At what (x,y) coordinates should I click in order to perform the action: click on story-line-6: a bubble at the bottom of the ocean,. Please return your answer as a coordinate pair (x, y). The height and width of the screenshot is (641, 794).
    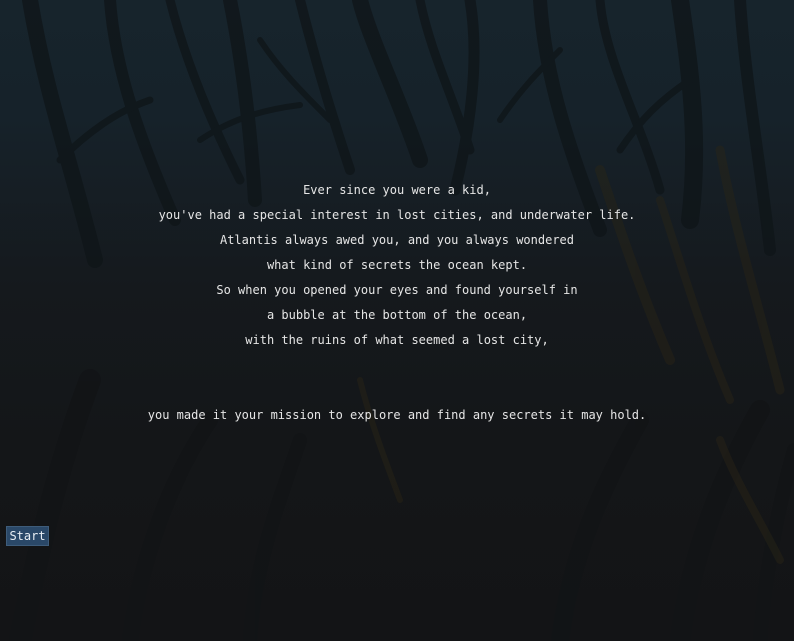
    Looking at the image, I should click on (397, 315).